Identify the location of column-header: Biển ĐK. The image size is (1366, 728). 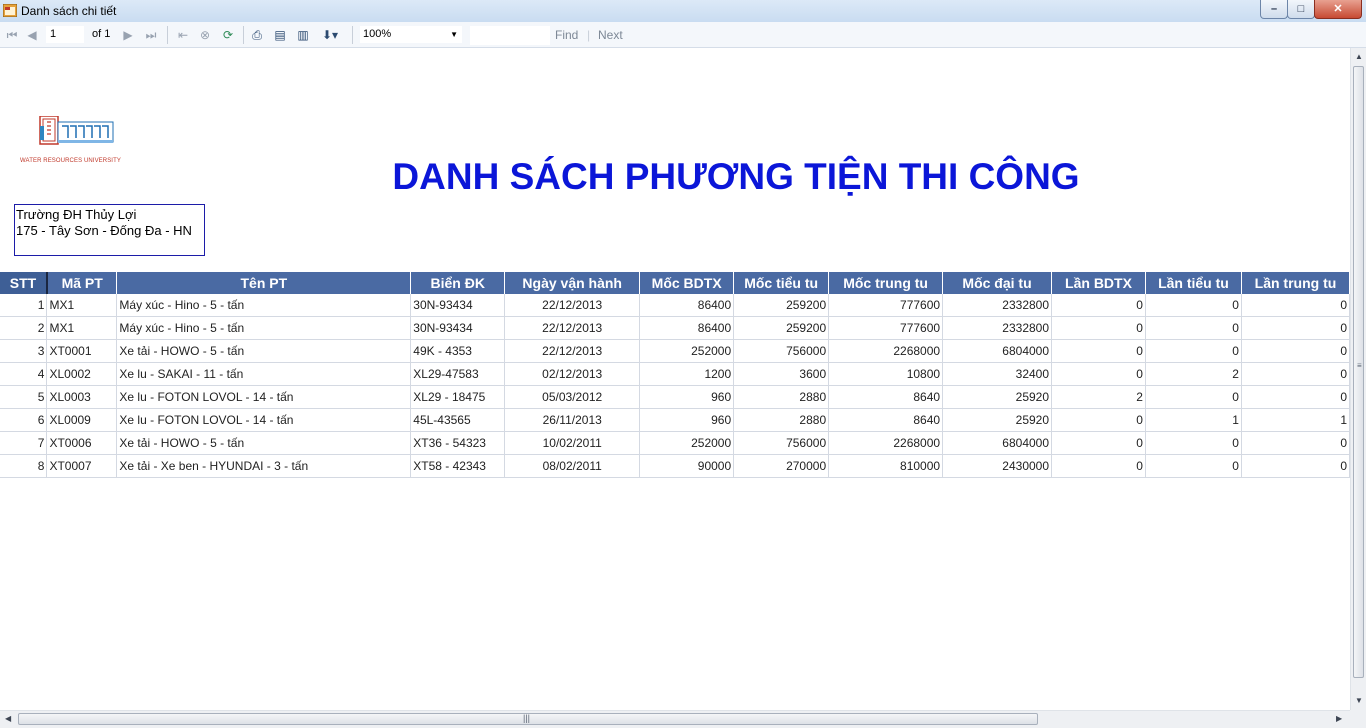
(458, 283).